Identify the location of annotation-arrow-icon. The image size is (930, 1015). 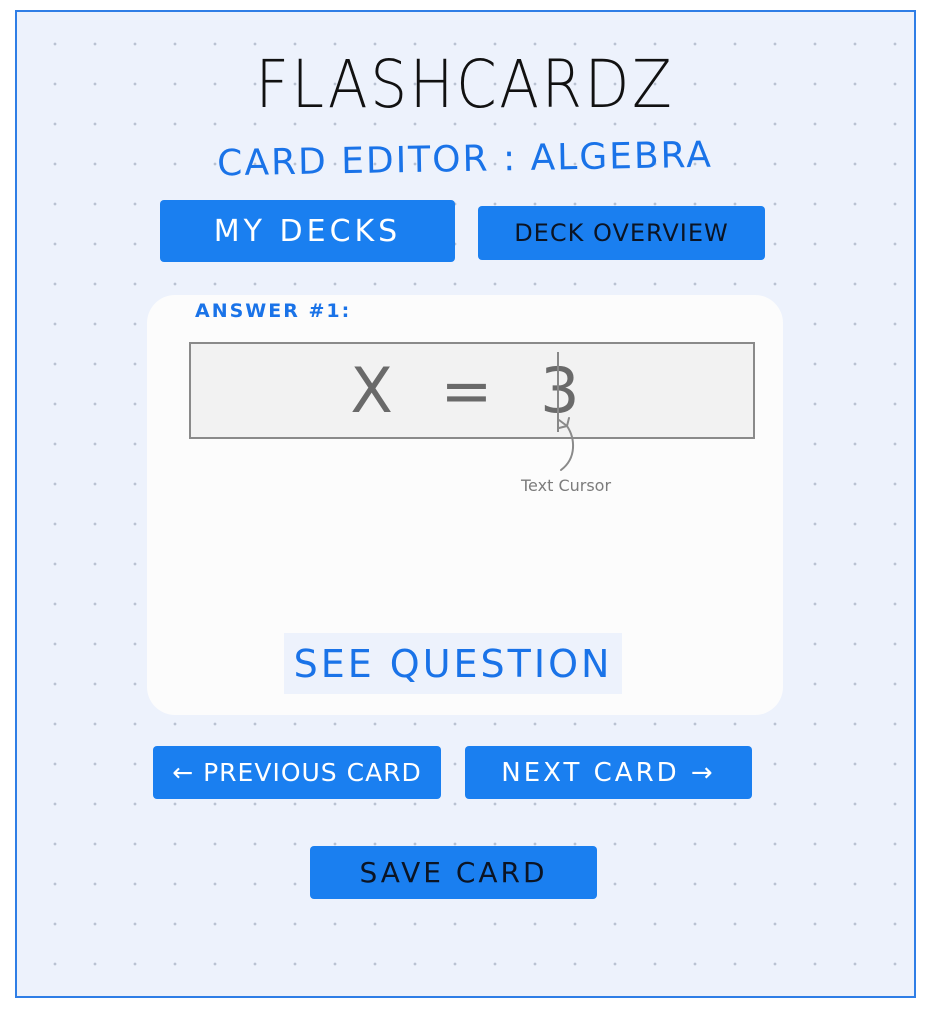
(566, 444).